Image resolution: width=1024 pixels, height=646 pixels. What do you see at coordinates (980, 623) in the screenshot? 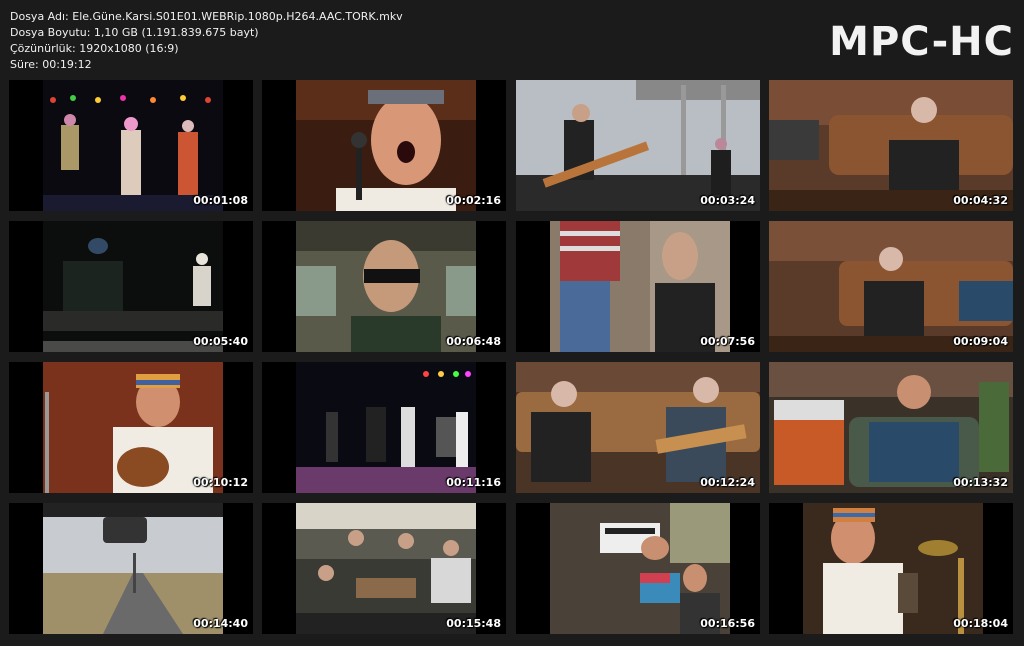
I see `timestamp: 00:18:04` at bounding box center [980, 623].